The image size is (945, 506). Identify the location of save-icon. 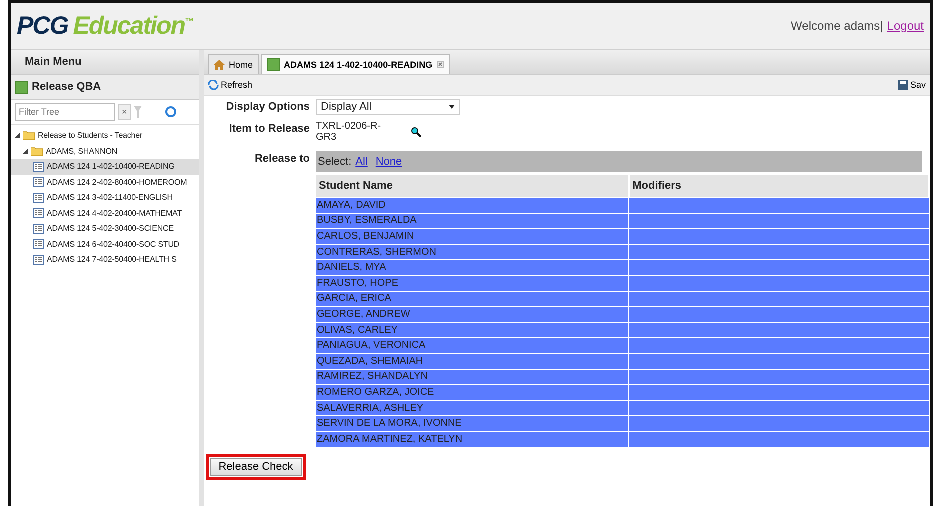
(903, 85).